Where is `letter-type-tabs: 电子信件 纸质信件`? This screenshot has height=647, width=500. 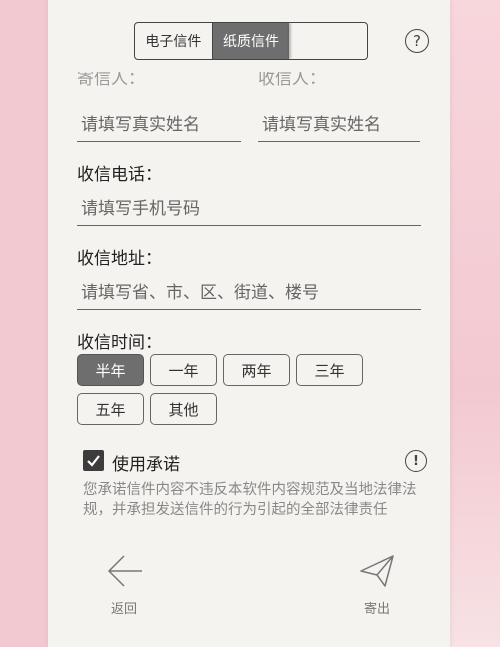
letter-type-tabs: 电子信件 纸质信件 is located at coordinates (251, 41).